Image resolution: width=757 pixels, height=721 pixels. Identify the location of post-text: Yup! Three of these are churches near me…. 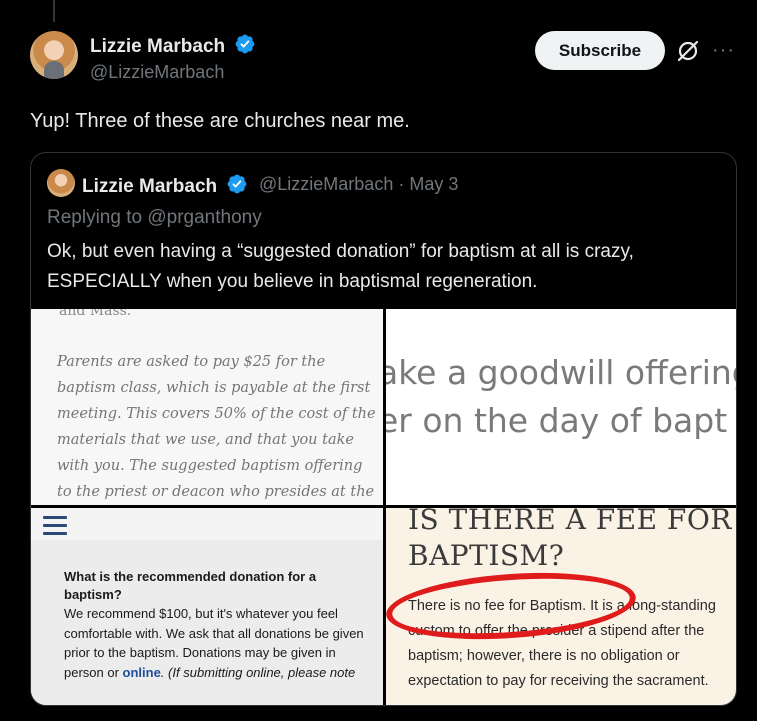
(220, 121).